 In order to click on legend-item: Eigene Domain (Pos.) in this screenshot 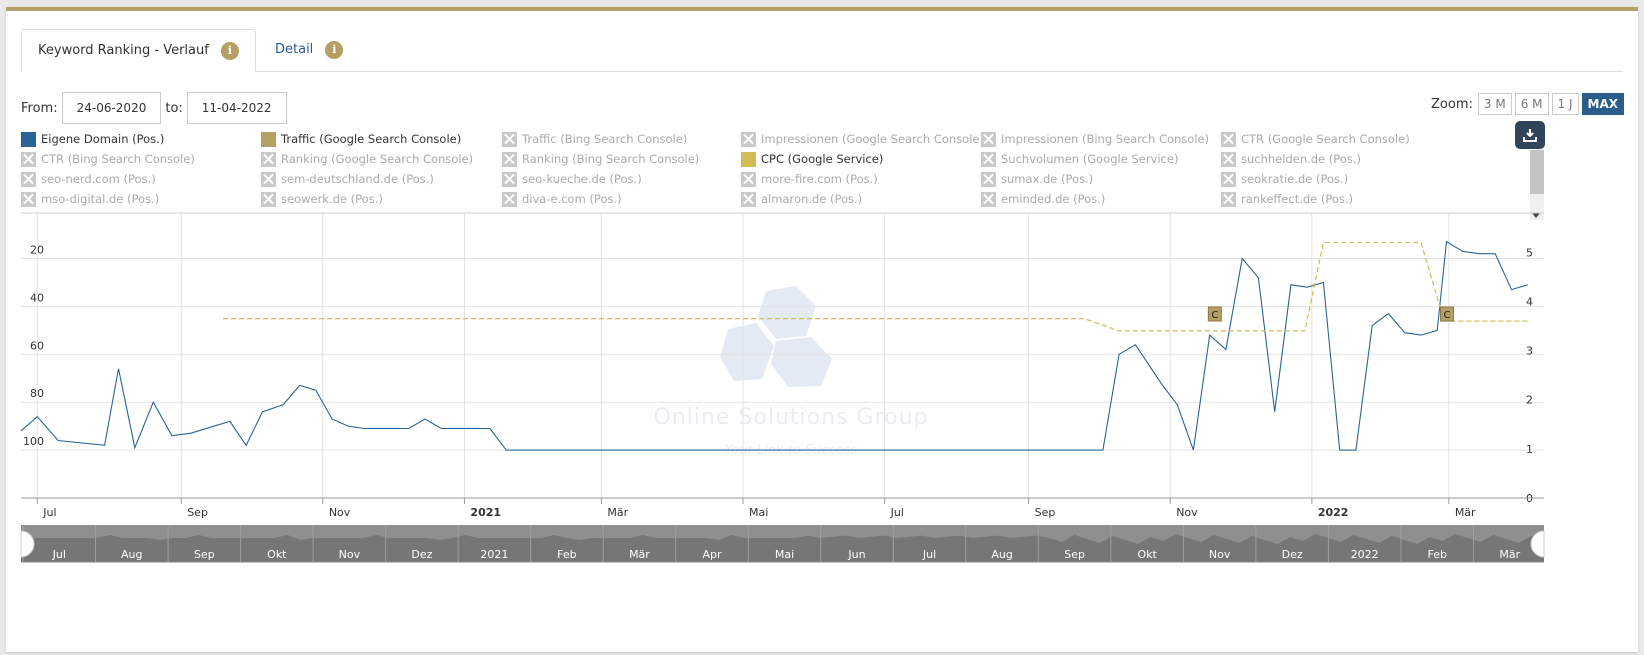, I will do `click(92, 139)`.